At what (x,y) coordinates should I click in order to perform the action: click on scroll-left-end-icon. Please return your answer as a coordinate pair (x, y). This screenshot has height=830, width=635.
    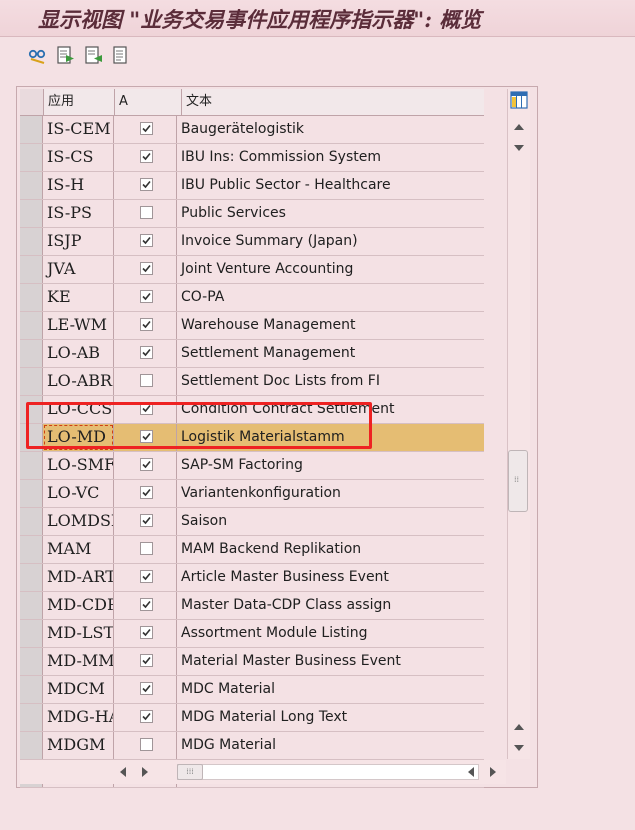
    Looking at the image, I should click on (471, 772).